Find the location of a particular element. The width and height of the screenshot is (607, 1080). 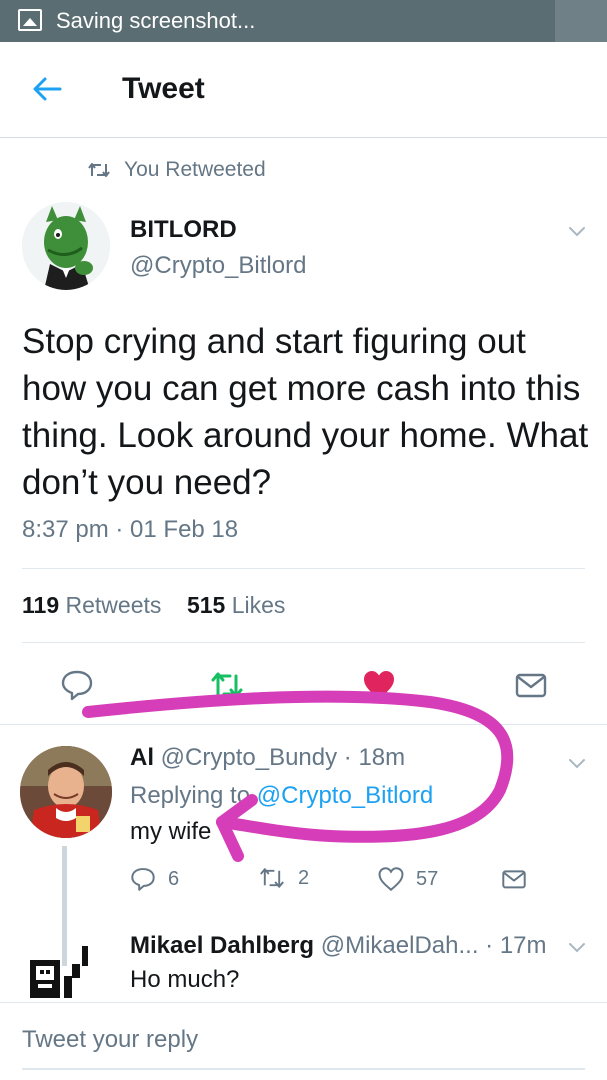

santa-avatar-image is located at coordinates (66, 792).